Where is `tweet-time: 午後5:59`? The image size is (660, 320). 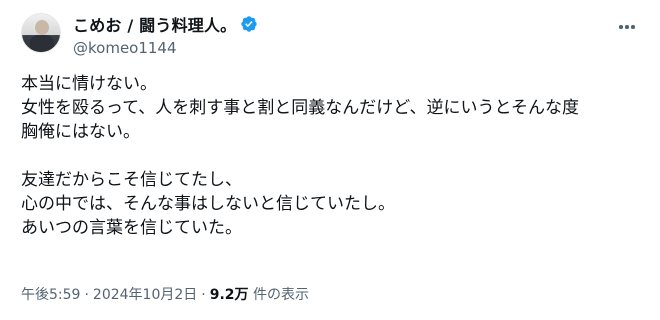
tweet-time: 午後5:59 is located at coordinates (51, 295).